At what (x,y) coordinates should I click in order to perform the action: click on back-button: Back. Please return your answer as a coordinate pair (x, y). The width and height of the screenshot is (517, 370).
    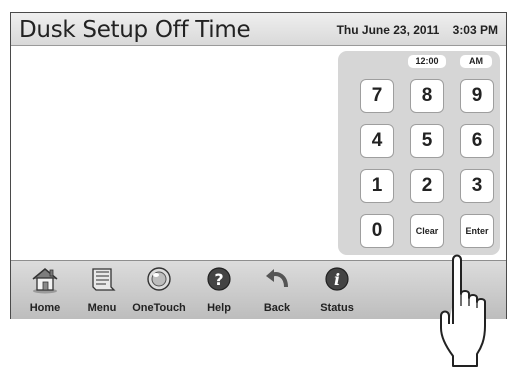
    Looking at the image, I should click on (277, 290).